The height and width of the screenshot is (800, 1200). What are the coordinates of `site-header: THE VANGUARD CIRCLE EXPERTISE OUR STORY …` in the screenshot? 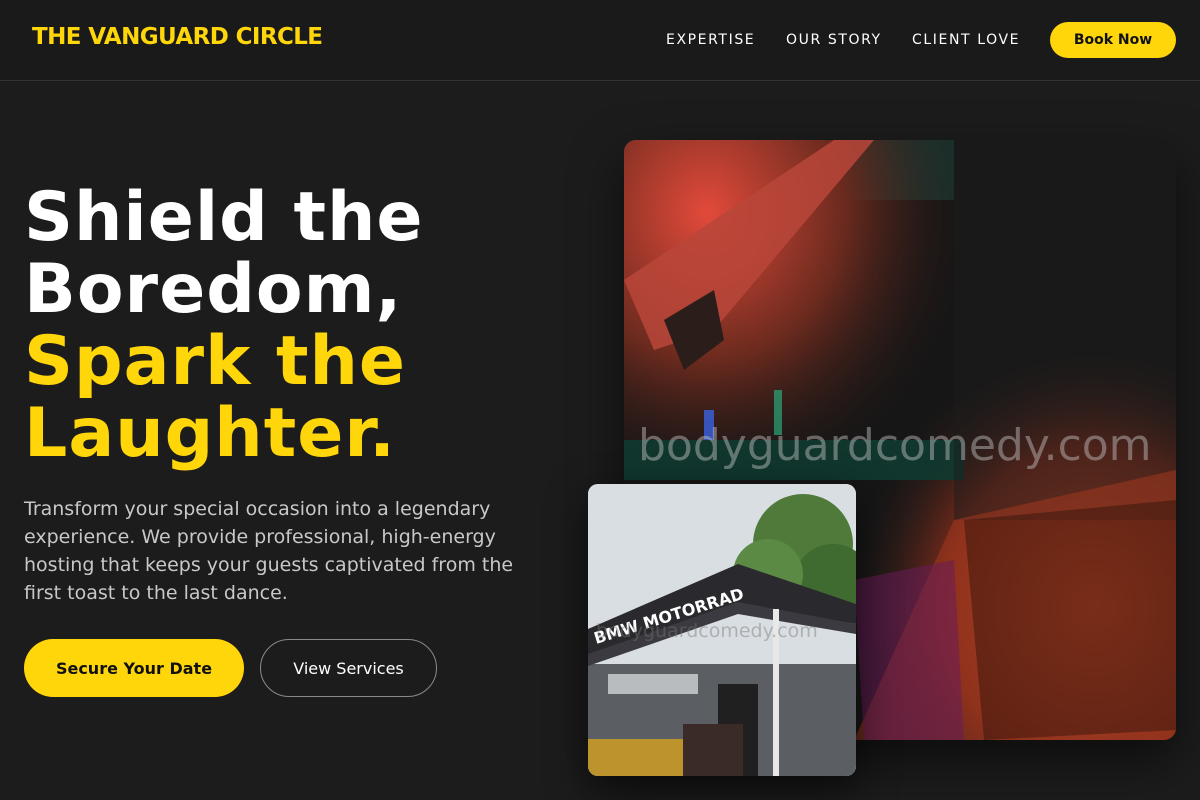 It's located at (600, 40).